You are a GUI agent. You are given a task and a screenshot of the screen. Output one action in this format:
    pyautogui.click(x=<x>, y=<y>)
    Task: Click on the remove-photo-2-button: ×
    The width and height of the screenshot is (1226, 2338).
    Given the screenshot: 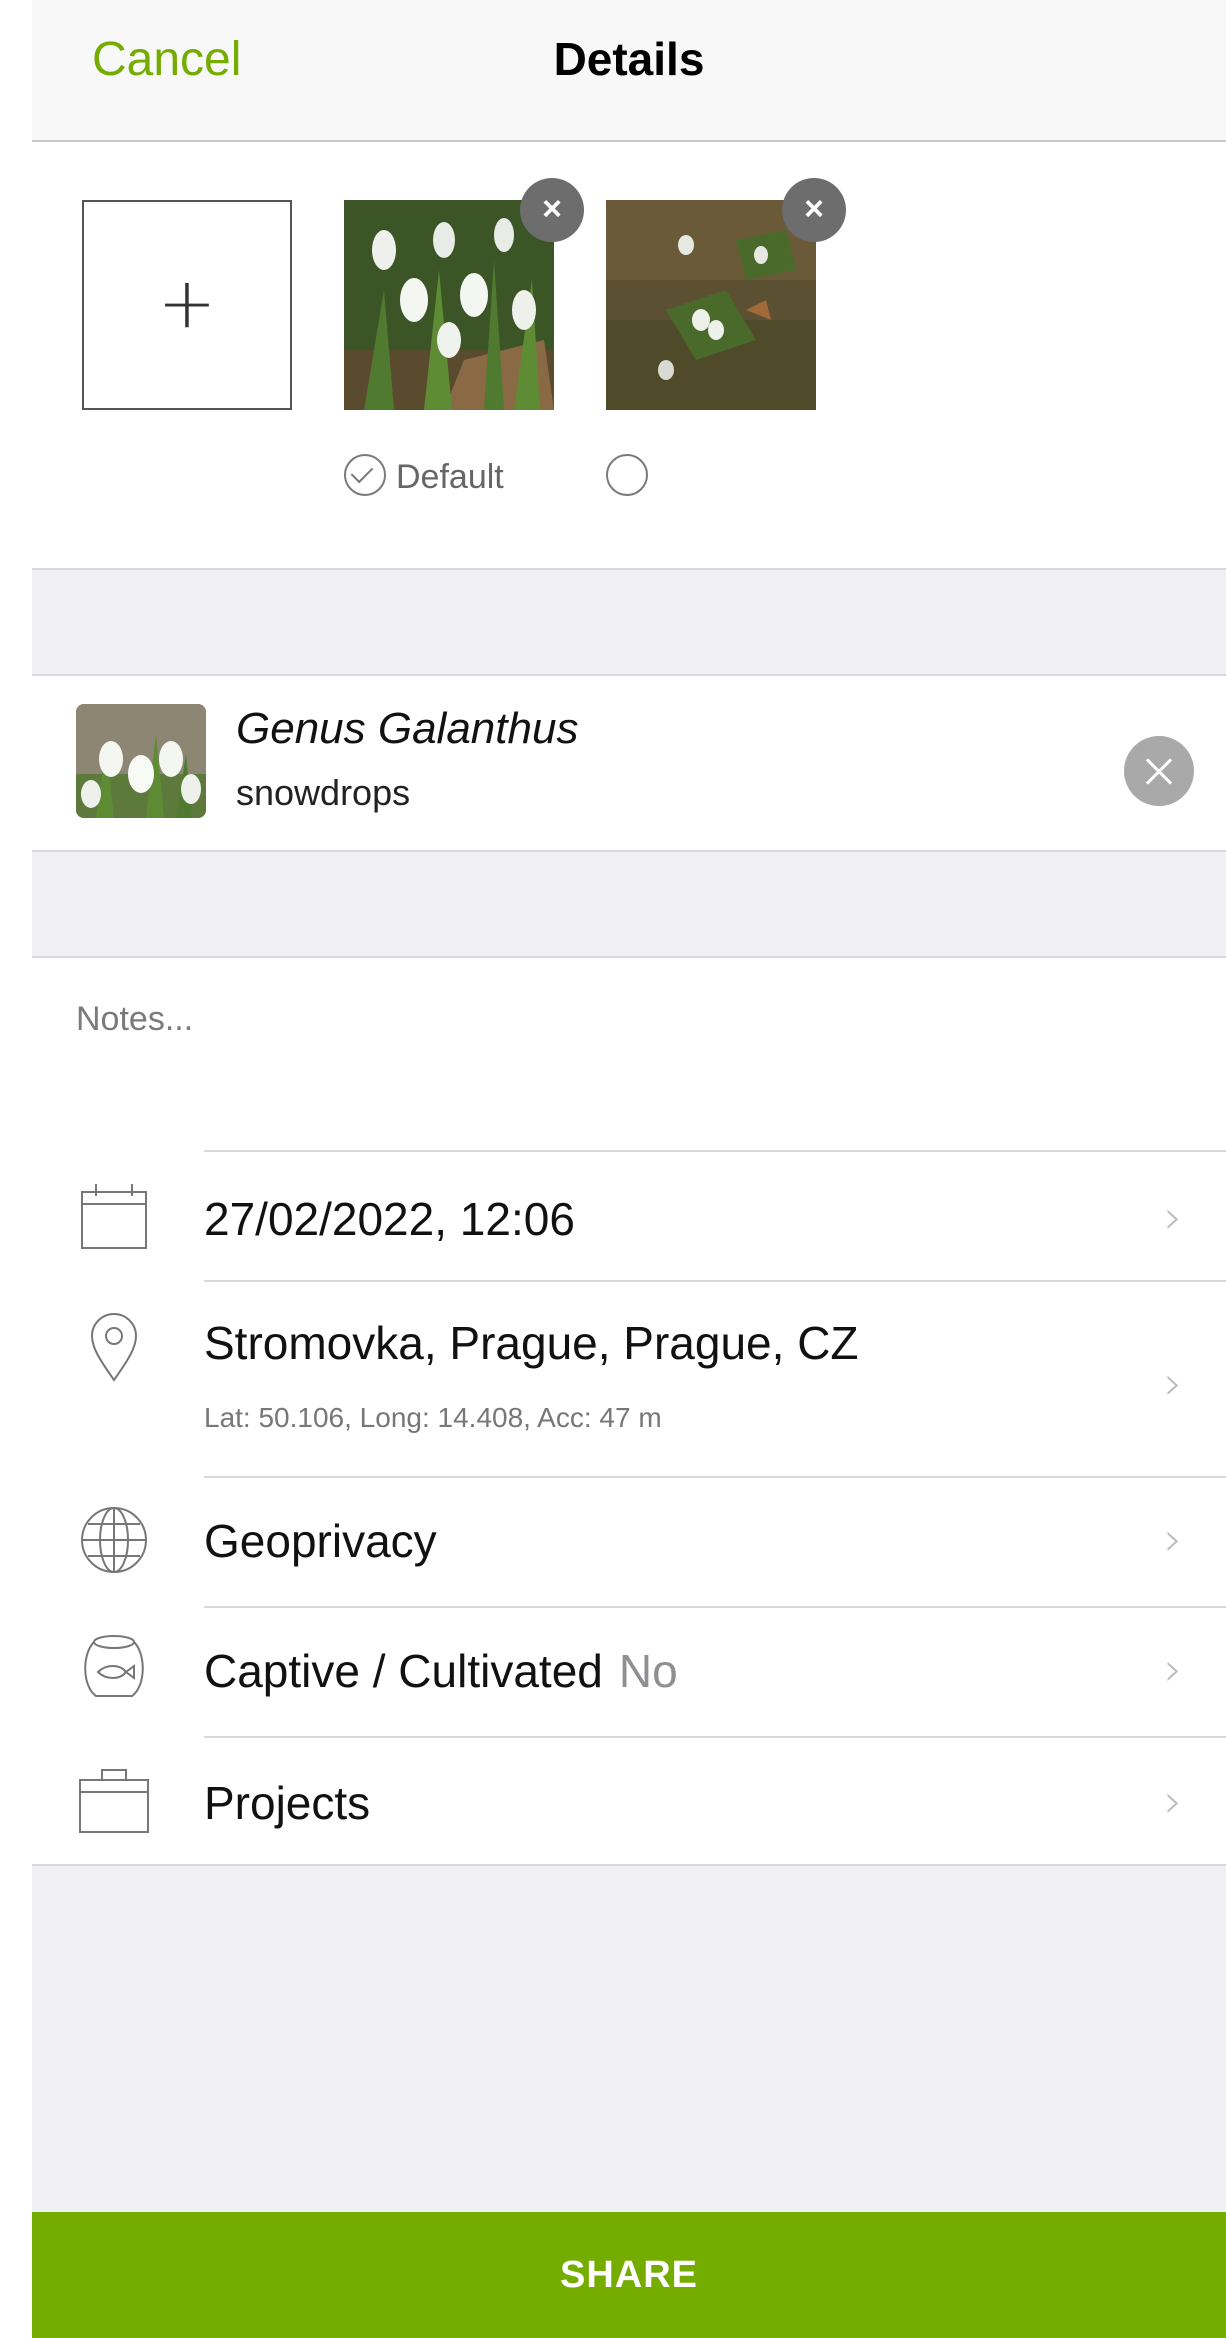 What is the action you would take?
    pyautogui.click(x=814, y=210)
    